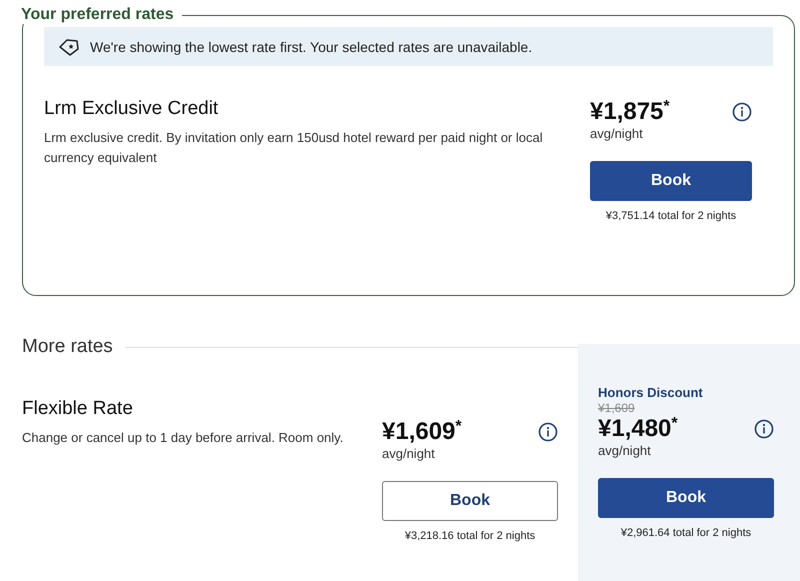 Image resolution: width=800 pixels, height=581 pixels. I want to click on price: ¥1,875$^{*}$, so click(630, 112).